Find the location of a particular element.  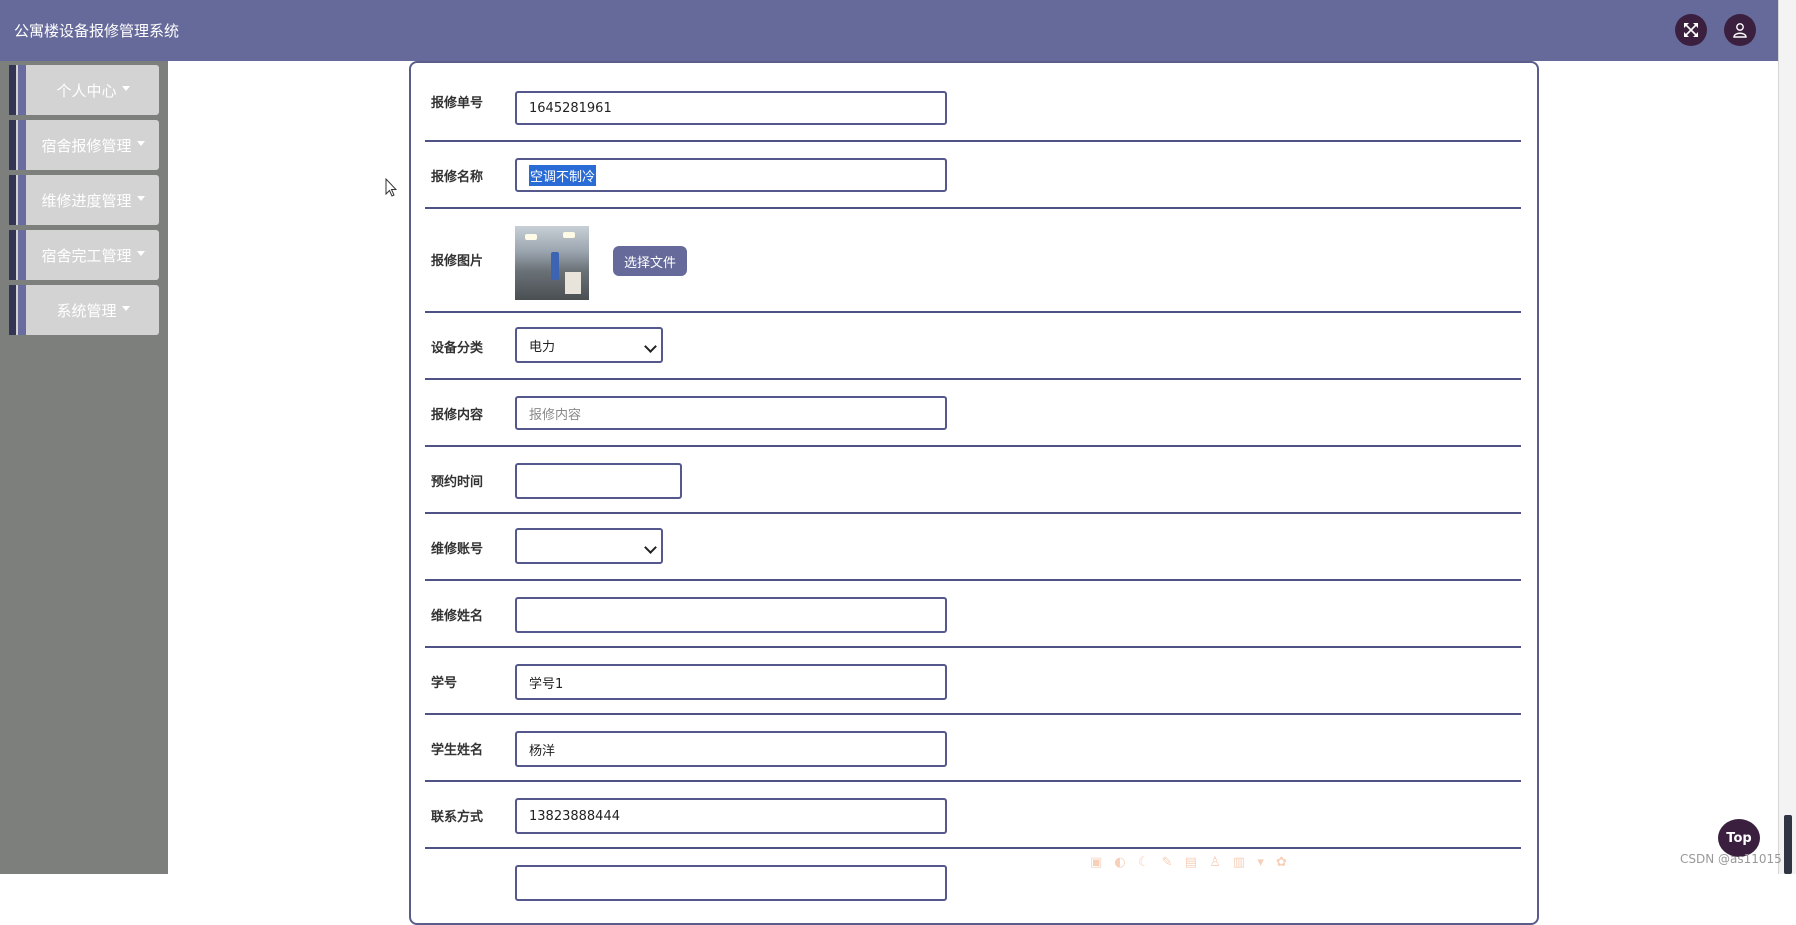

student-id-value: 学号1 is located at coordinates (546, 684).